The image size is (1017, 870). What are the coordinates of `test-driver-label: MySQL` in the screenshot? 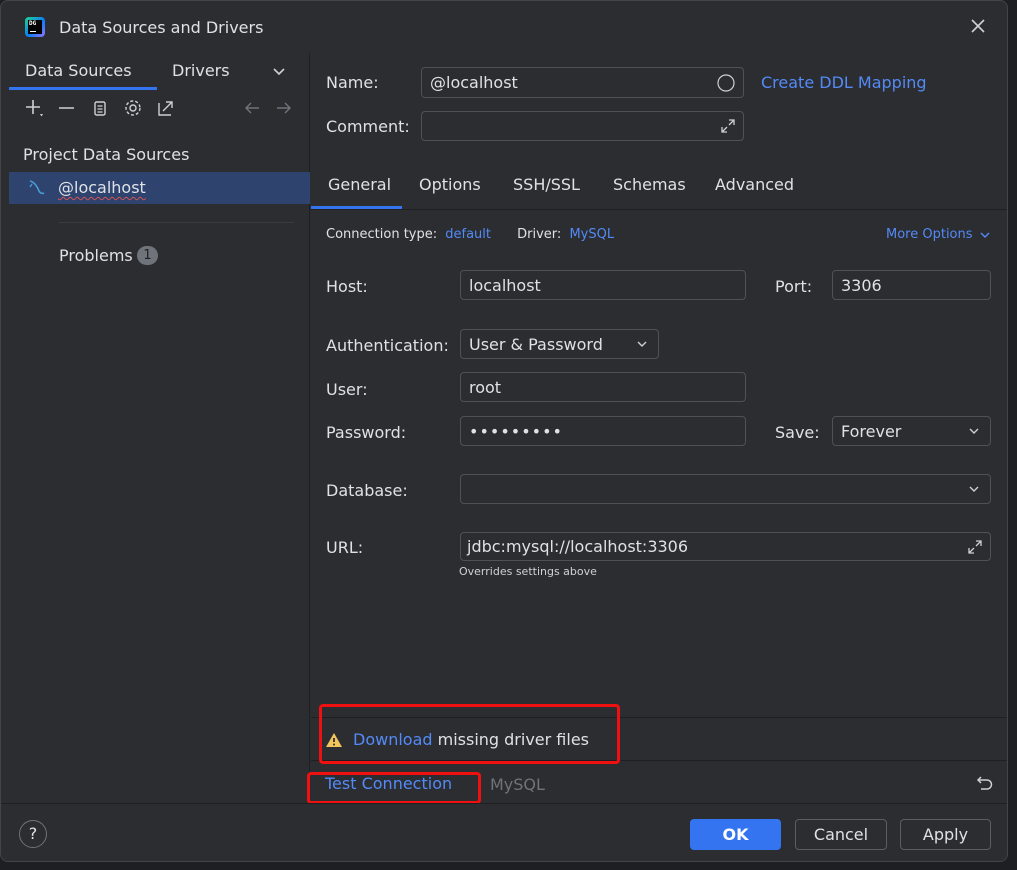 It's located at (517, 784).